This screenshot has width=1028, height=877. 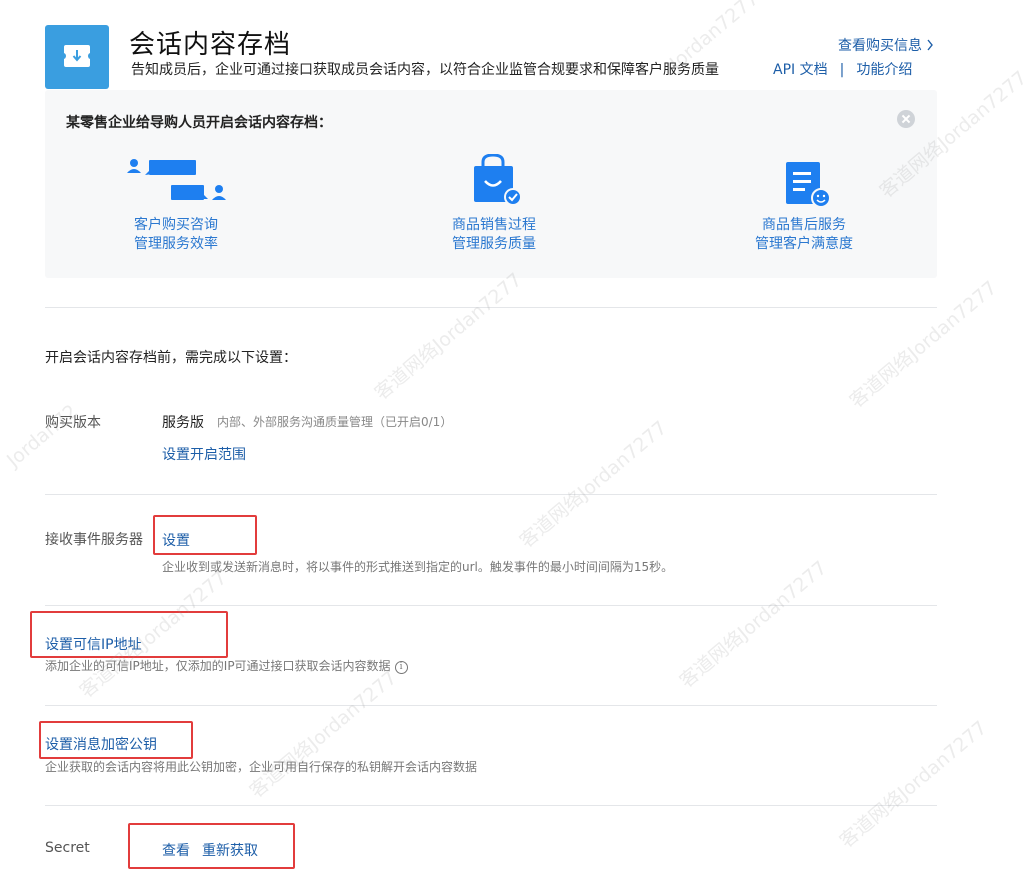 I want to click on feature-caption-line1: 客户购买咨询, so click(x=176, y=225).